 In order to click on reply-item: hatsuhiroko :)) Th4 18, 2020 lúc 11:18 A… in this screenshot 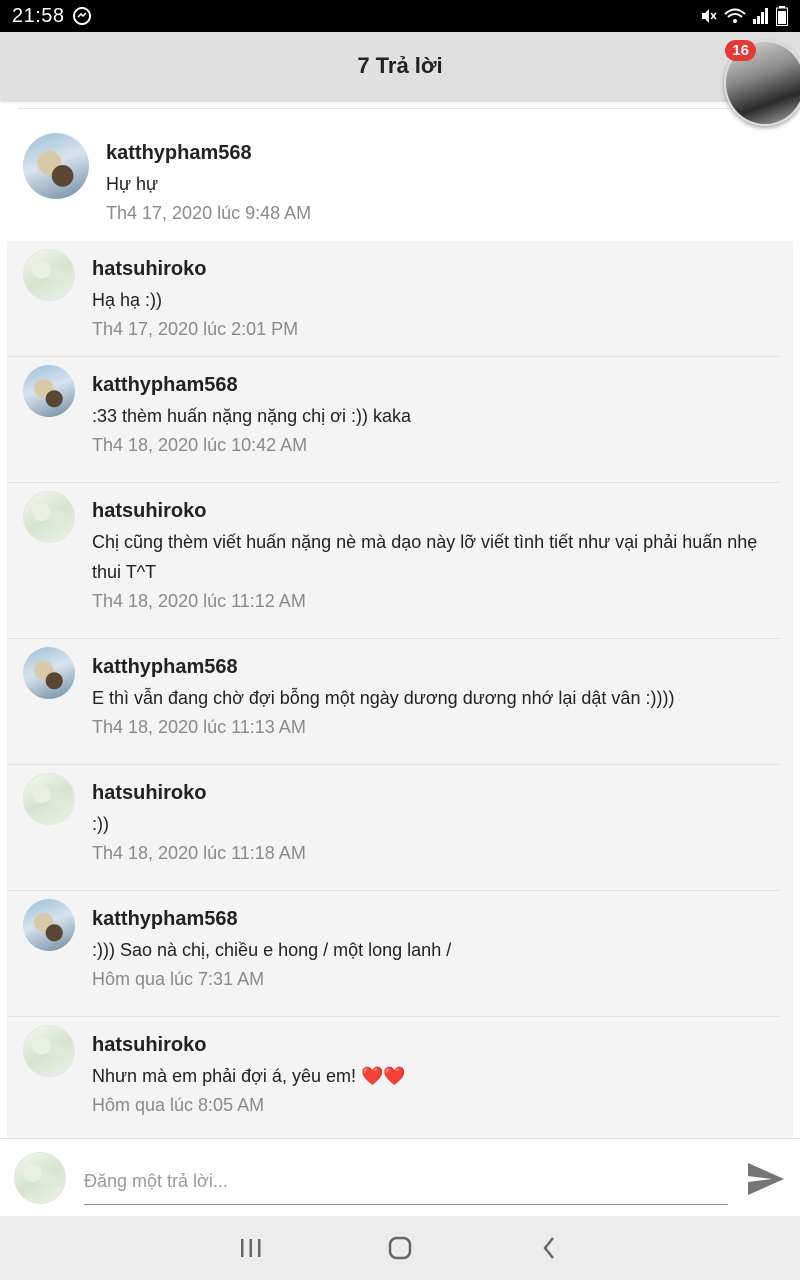, I will do `click(393, 828)`.